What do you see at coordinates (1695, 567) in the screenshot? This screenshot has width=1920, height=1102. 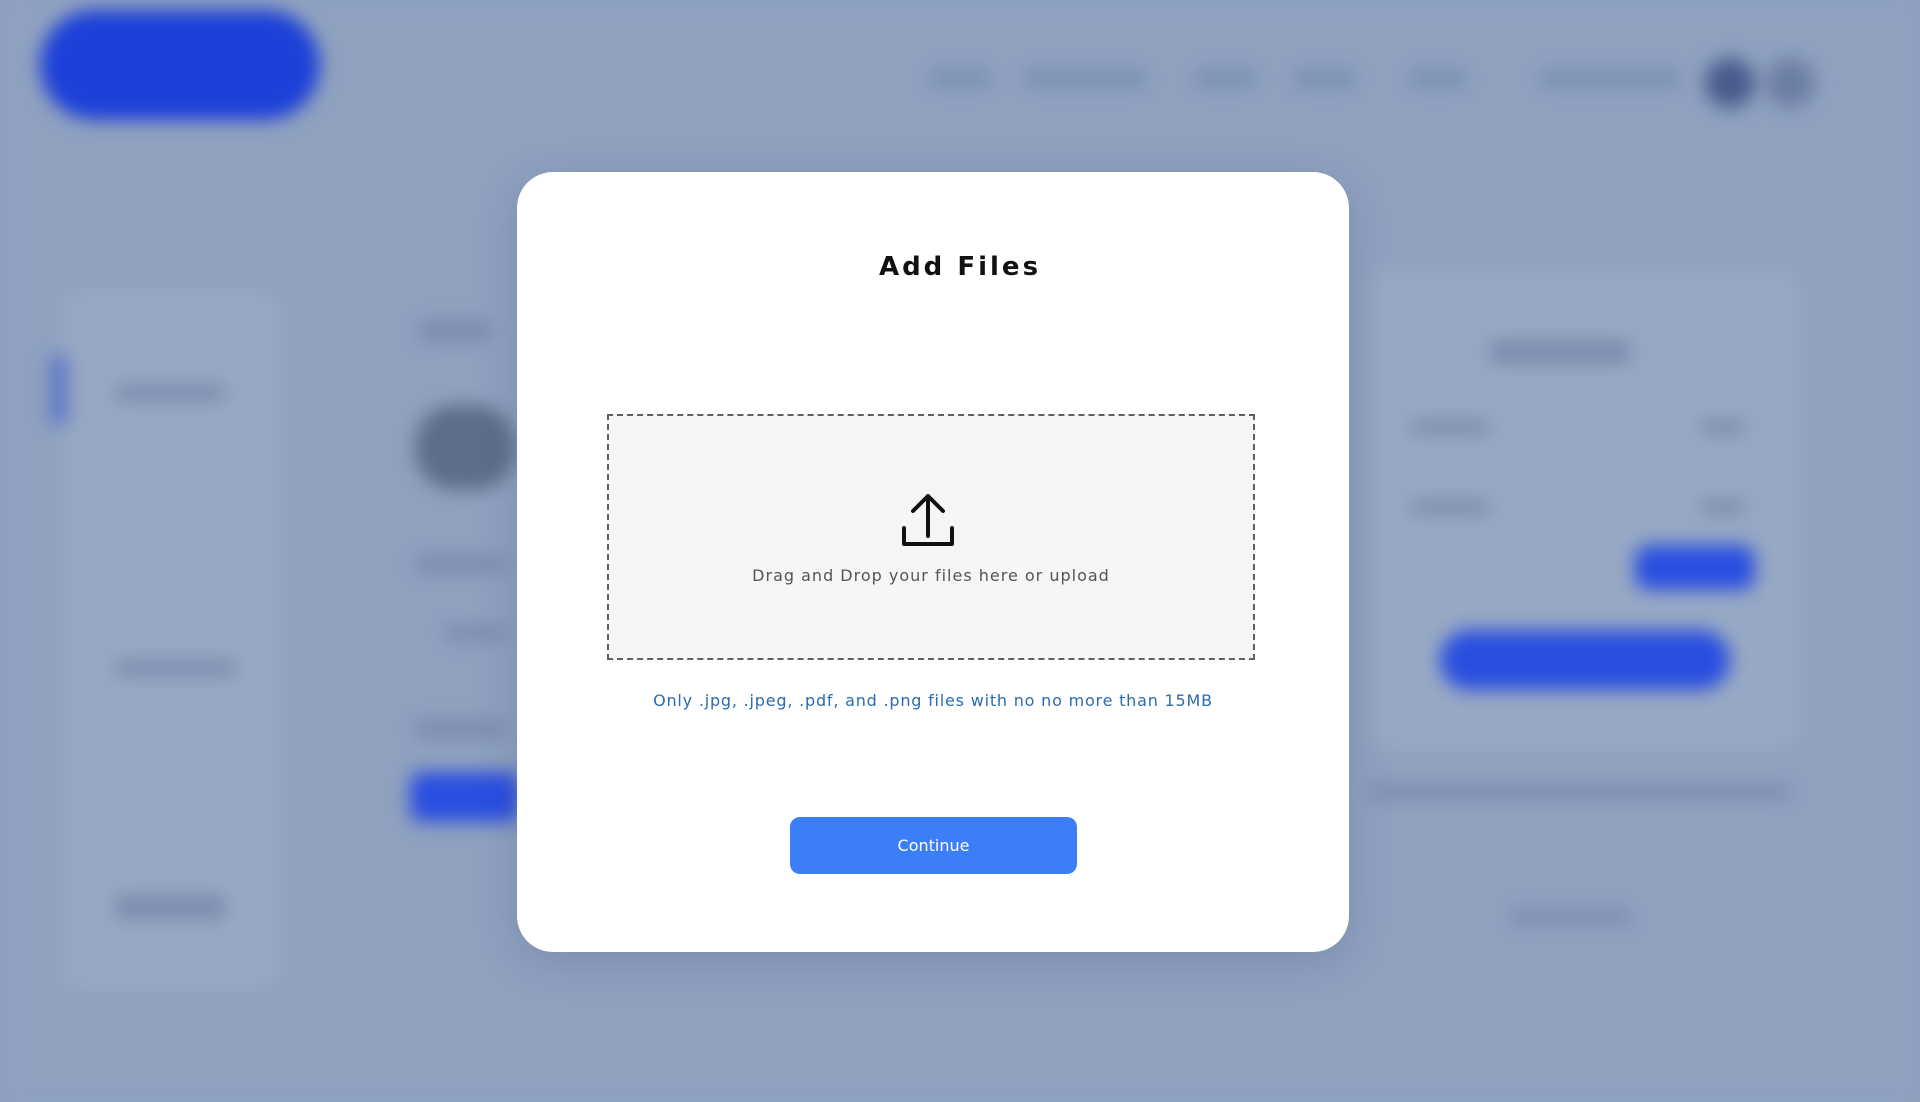 I see `background-panel-small-button` at bounding box center [1695, 567].